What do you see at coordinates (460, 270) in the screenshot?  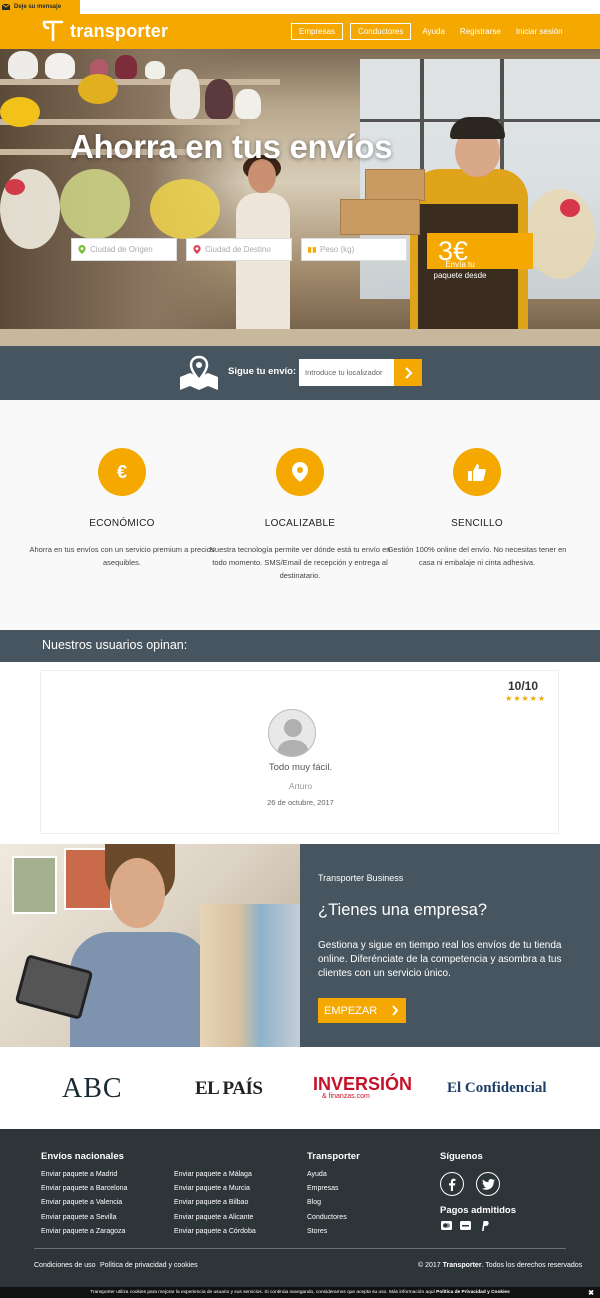 I see `price-label: Envía tu paquete desde` at bounding box center [460, 270].